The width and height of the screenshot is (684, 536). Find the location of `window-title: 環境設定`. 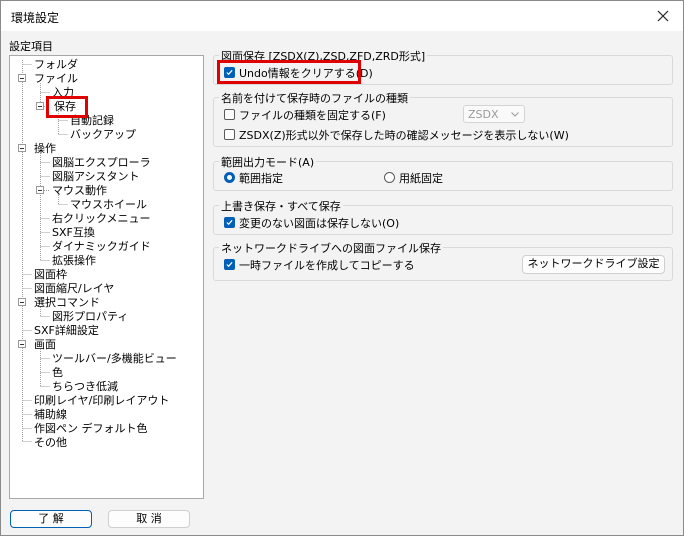

window-title: 環境設定 is located at coordinates (35, 18).